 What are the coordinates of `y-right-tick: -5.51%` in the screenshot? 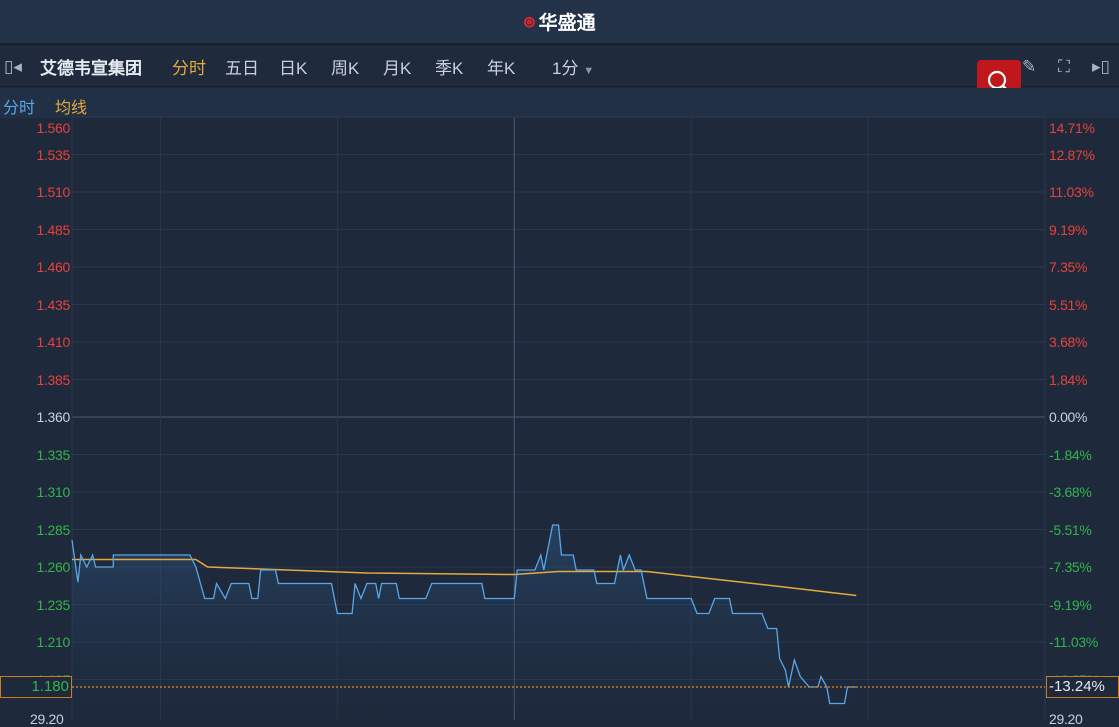 It's located at (1070, 529).